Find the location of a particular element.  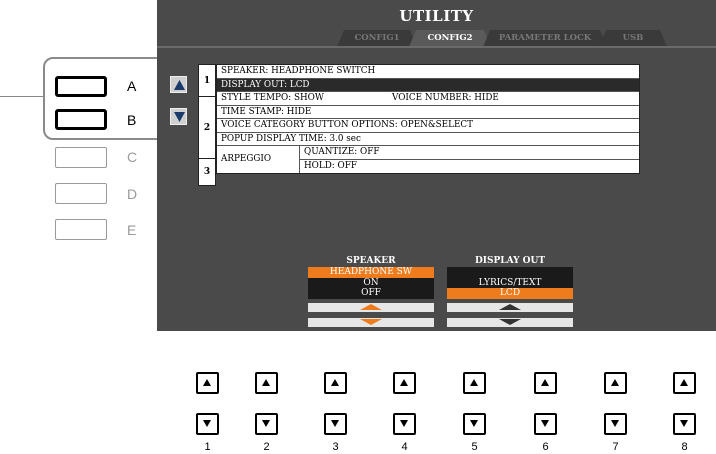

side-button-d-label: D is located at coordinates (132, 194).